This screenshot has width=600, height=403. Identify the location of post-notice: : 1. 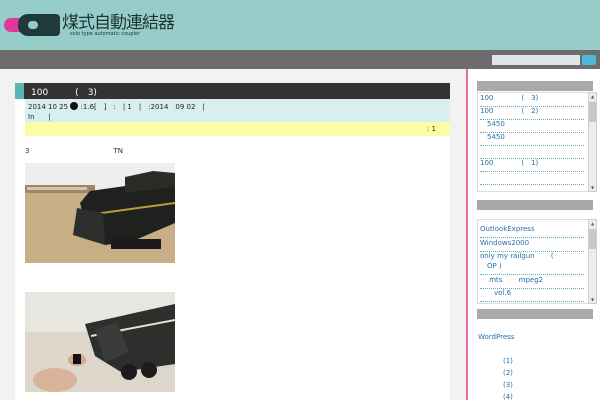
(237, 129).